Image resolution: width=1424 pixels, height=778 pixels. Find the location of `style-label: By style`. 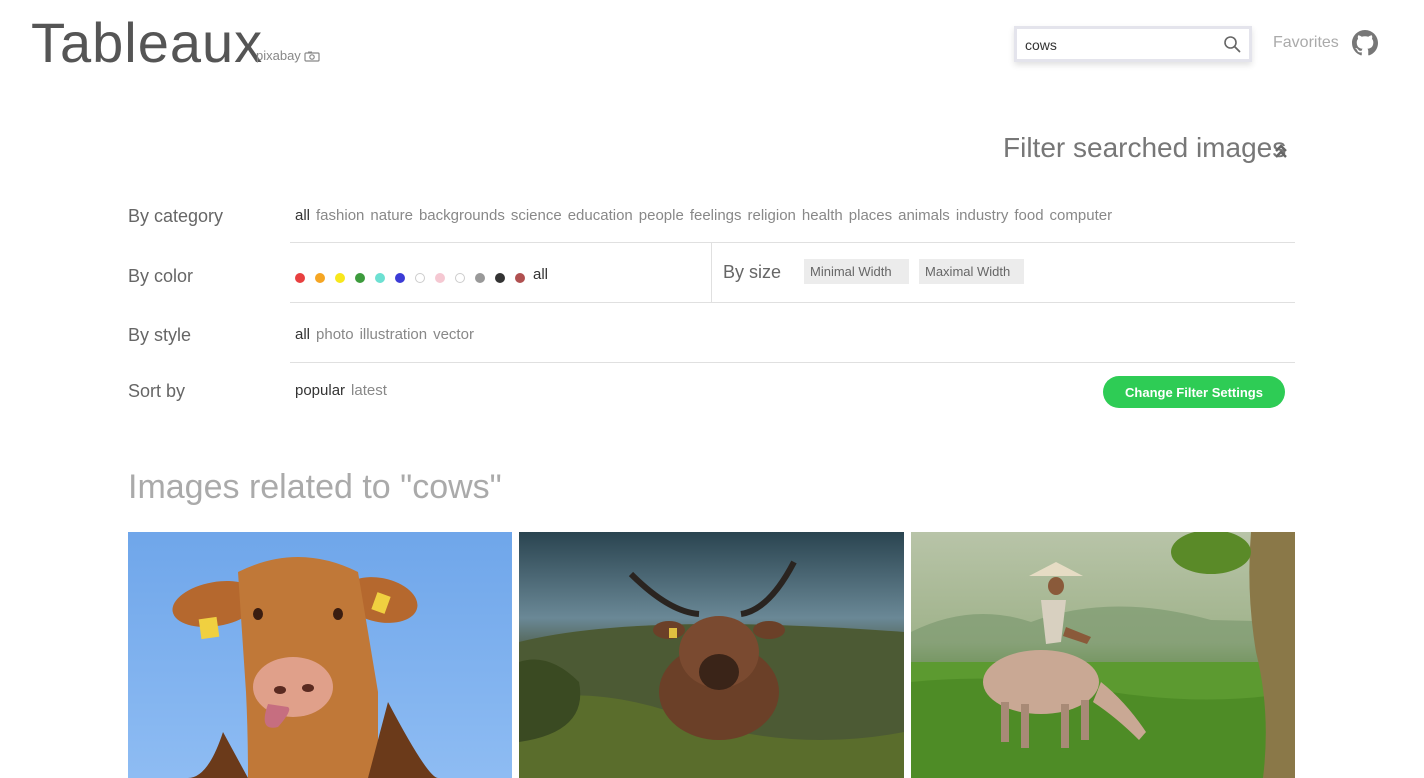

style-label: By style is located at coordinates (160, 335).